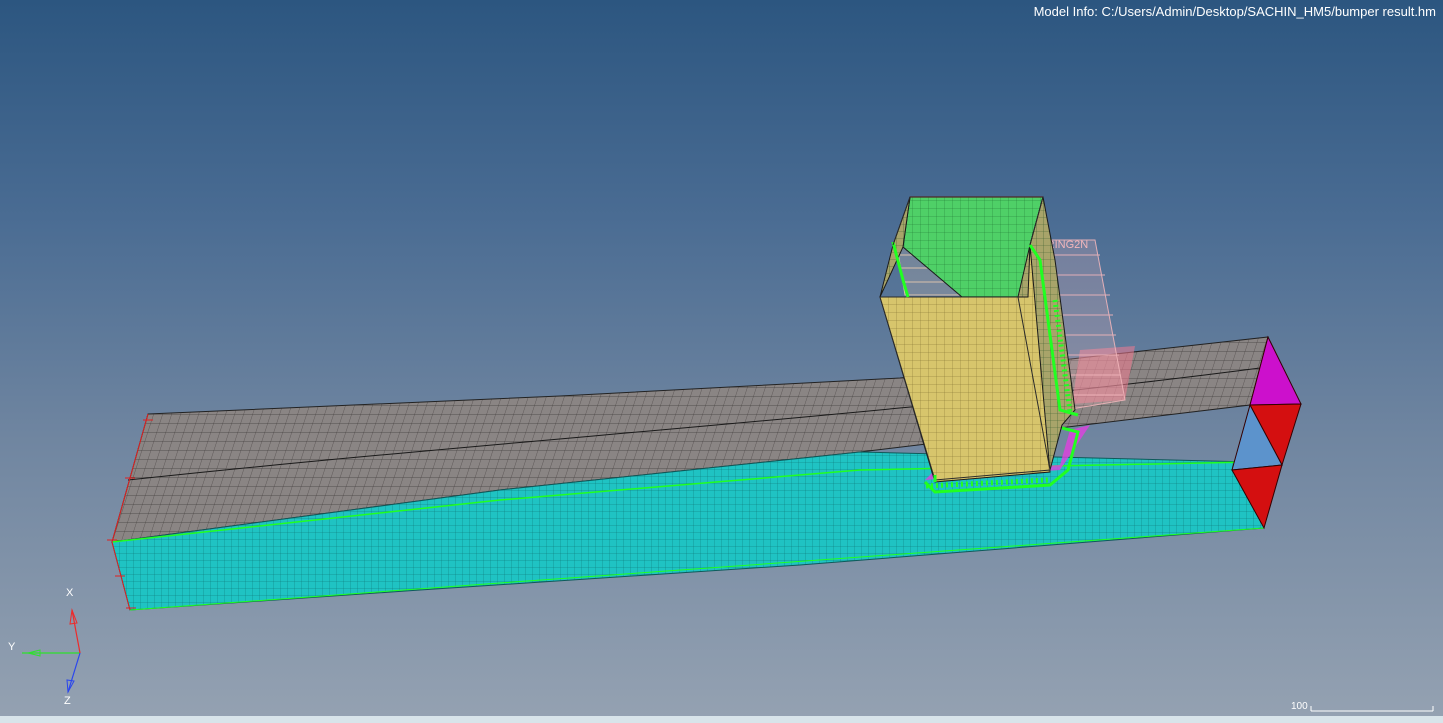  What do you see at coordinates (70, 593) in the screenshot?
I see `axis-label-x: X` at bounding box center [70, 593].